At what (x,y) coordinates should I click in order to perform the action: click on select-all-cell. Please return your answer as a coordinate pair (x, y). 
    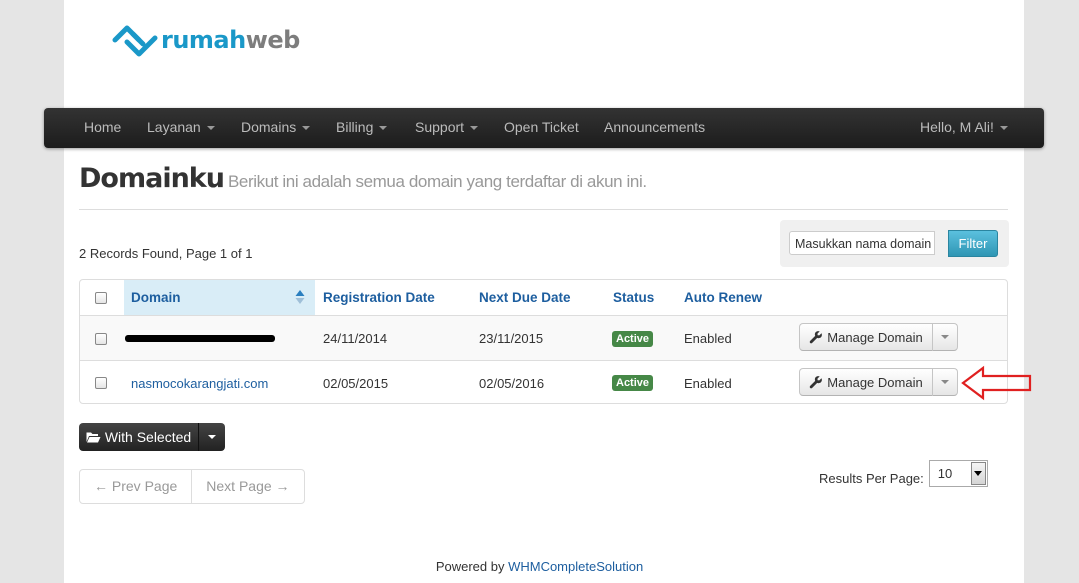
    Looking at the image, I should click on (102, 297).